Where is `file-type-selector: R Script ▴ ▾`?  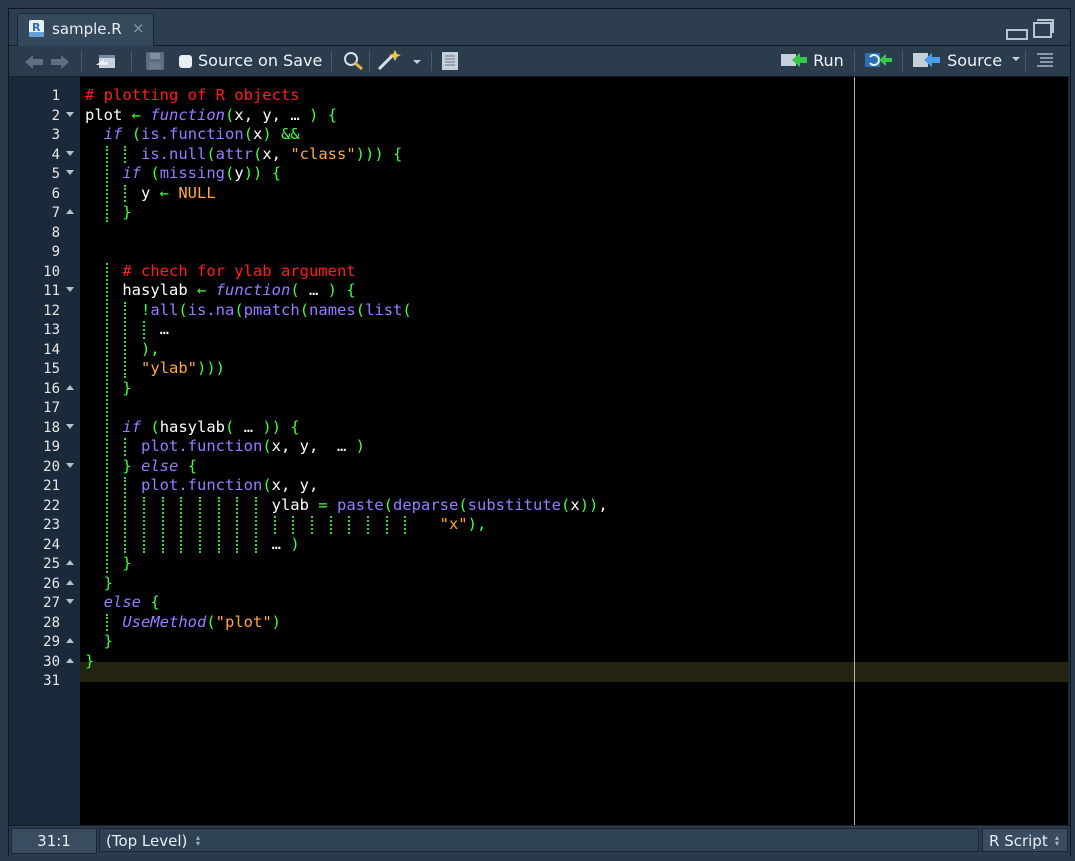
file-type-selector: R Script ▴ ▾ is located at coordinates (1025, 840).